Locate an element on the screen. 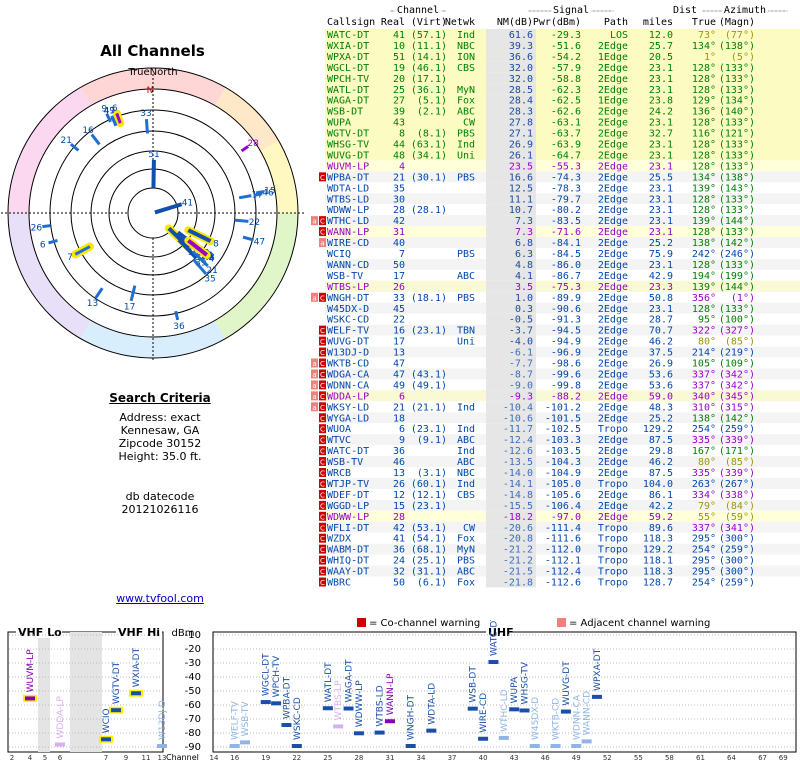  table-cell: -13.5 is located at coordinates (518, 462).